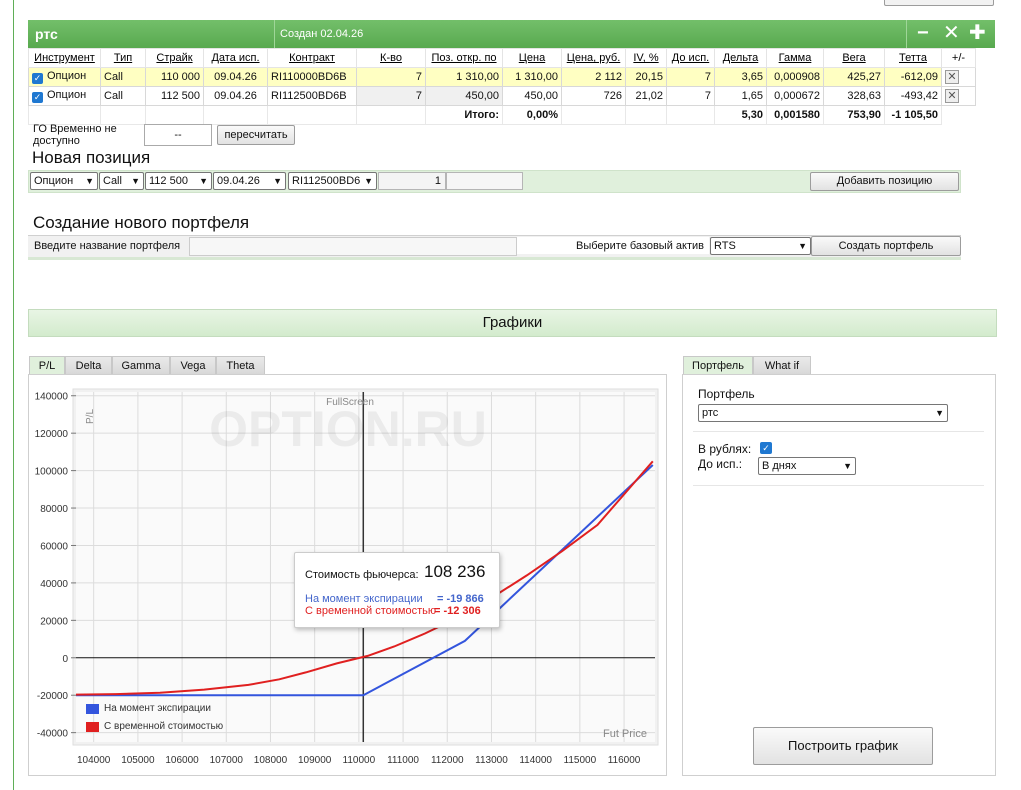 Image resolution: width=1021 pixels, height=790 pixels. I want to click on x-tick-label: 110000, so click(359, 760).